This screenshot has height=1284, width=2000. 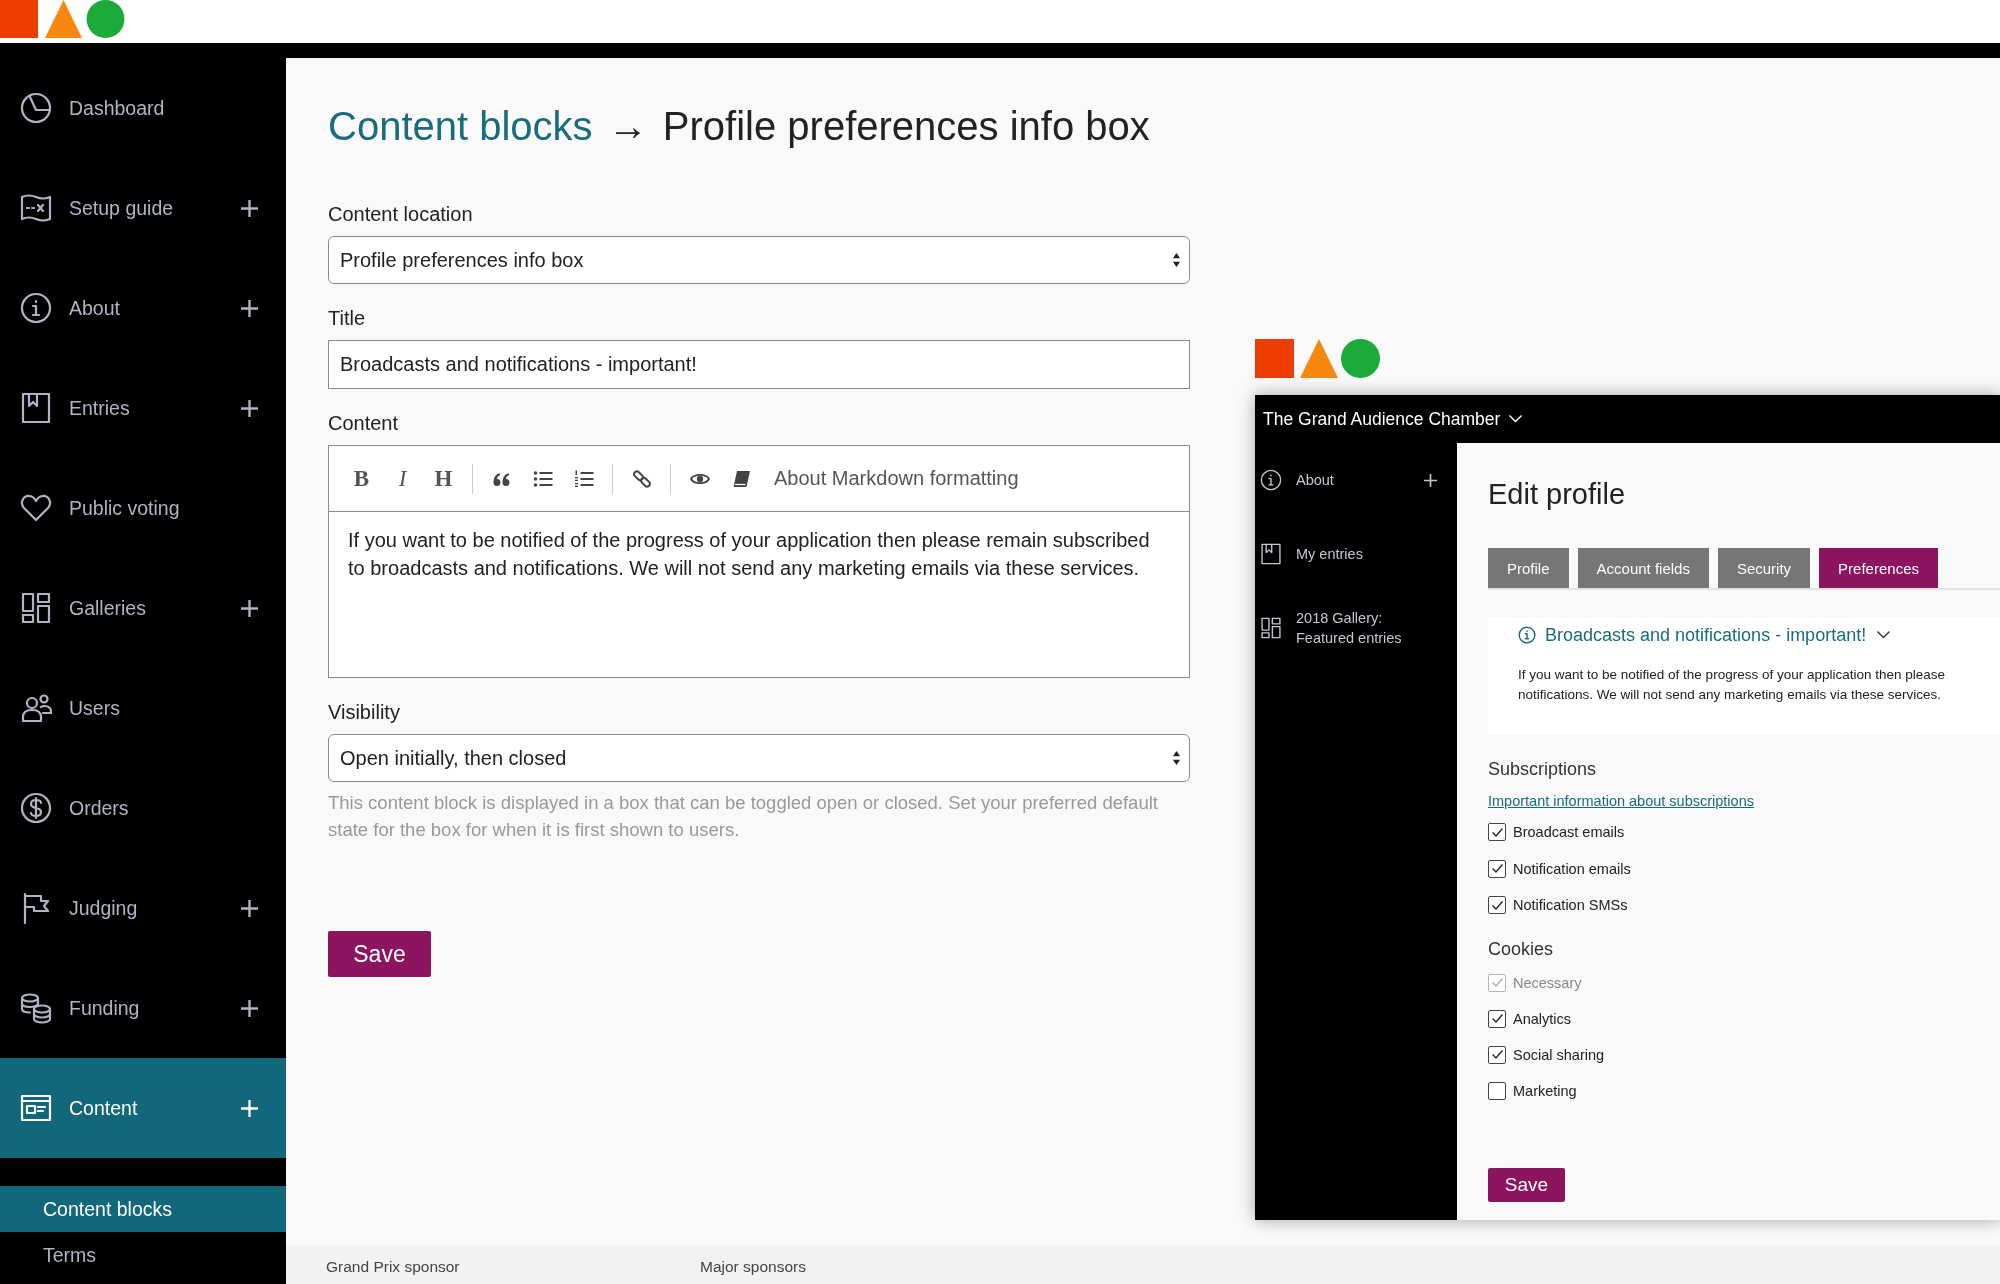 I want to click on link-icon, so click(x=641, y=478).